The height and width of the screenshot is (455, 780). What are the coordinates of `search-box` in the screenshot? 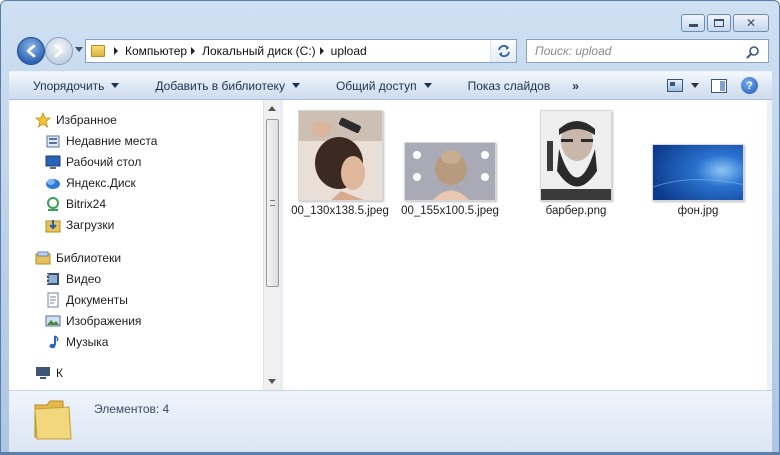 It's located at (647, 51).